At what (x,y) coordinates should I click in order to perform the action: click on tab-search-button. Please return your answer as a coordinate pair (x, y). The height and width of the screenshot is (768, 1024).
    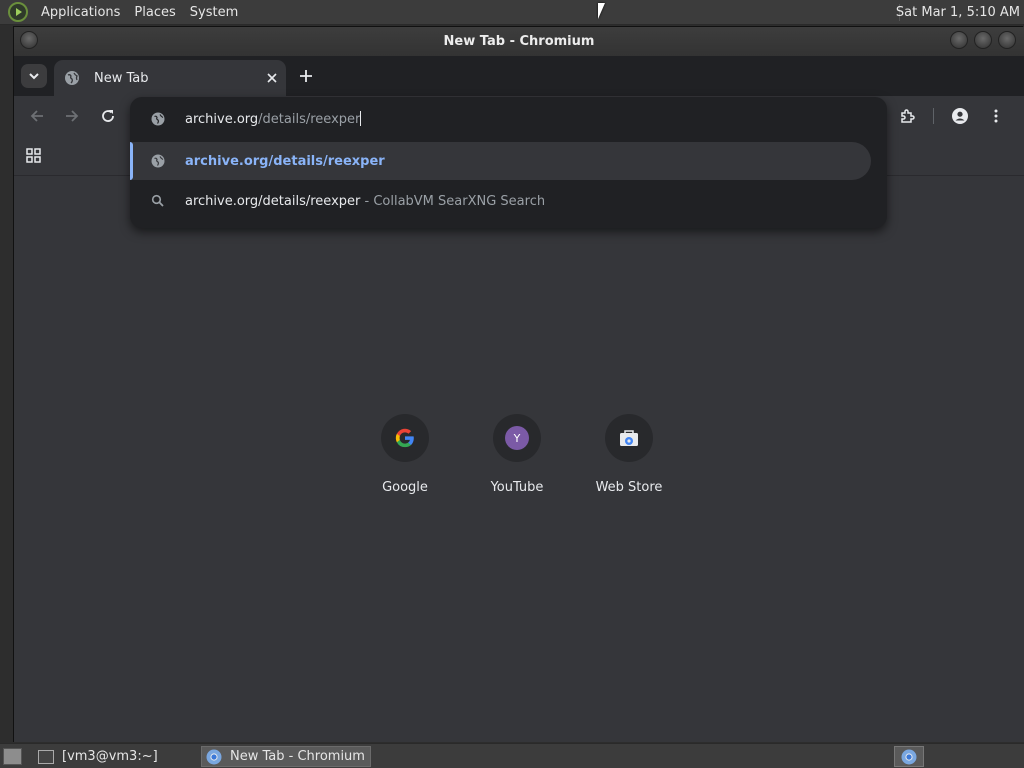
    Looking at the image, I should click on (34, 76).